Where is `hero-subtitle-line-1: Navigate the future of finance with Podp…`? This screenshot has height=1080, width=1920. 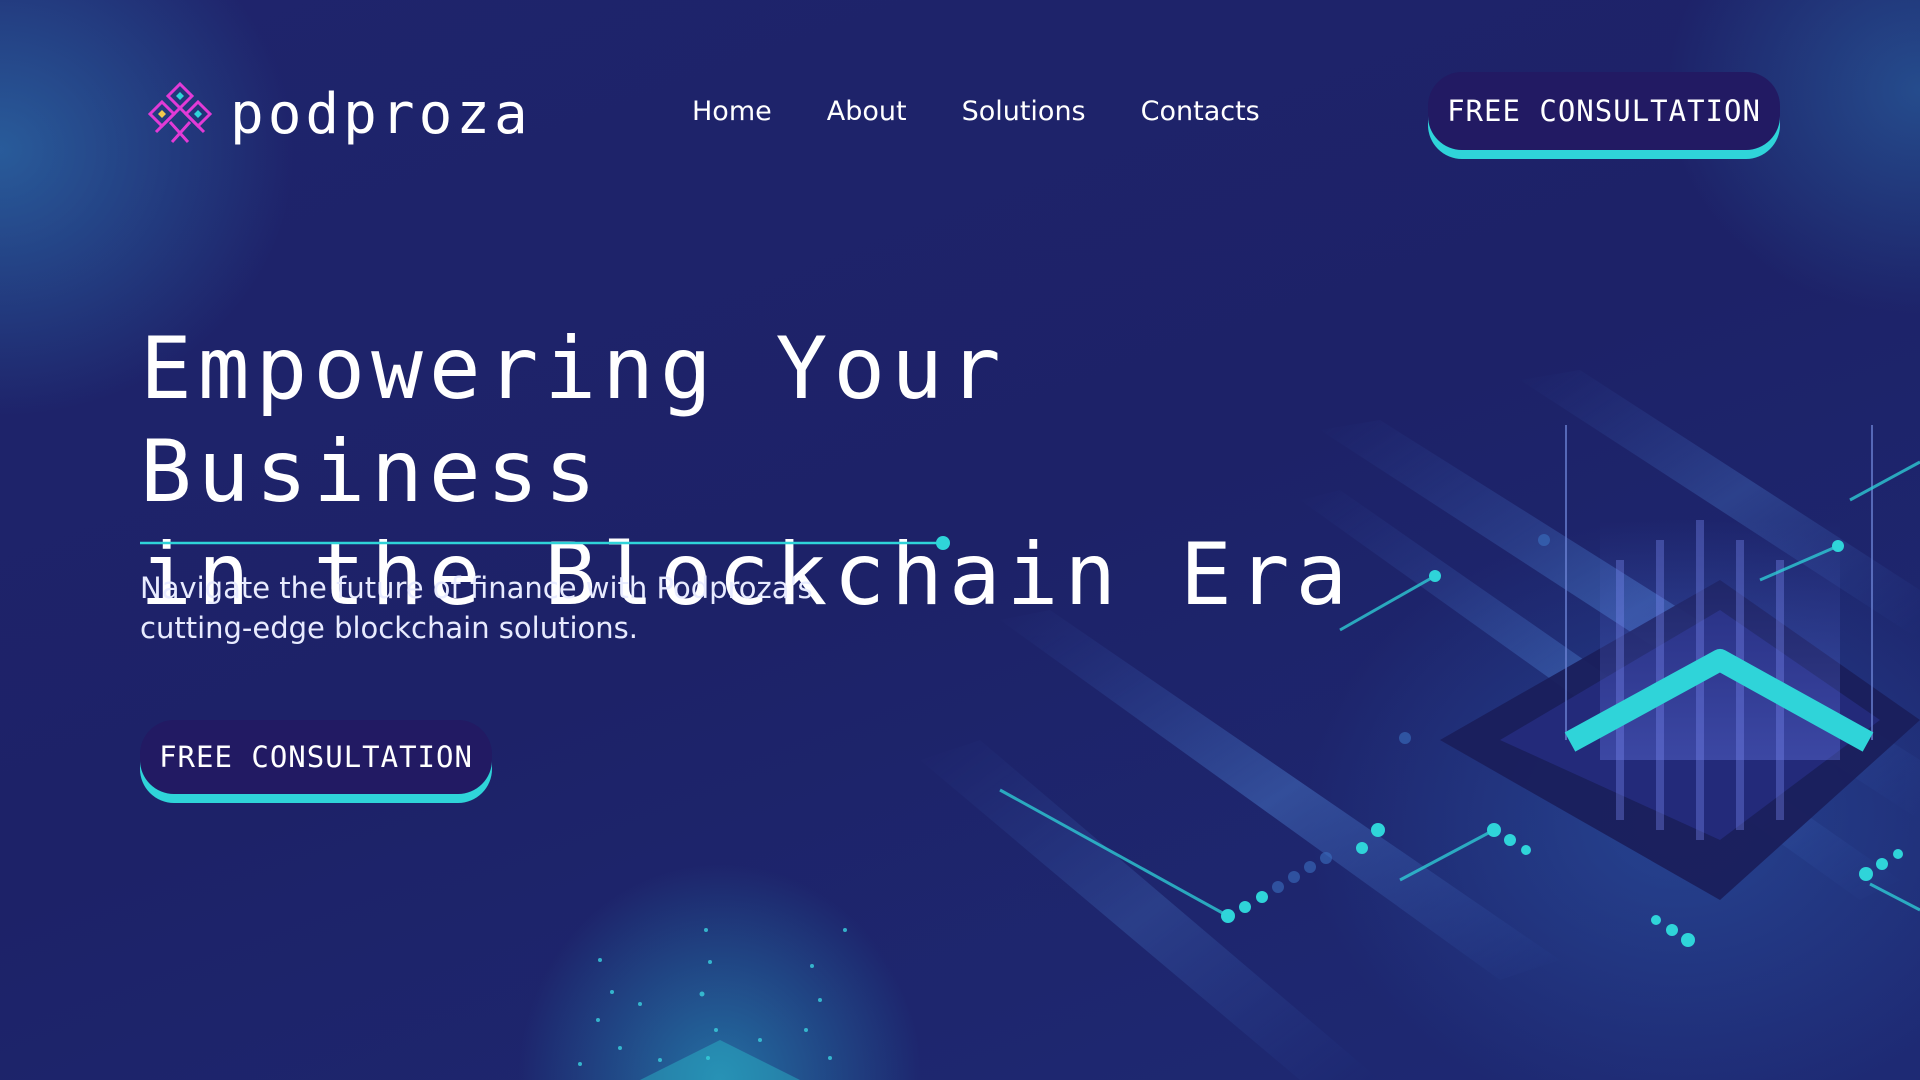 hero-subtitle-line-1: Navigate the future of finance with Podp… is located at coordinates (476, 588).